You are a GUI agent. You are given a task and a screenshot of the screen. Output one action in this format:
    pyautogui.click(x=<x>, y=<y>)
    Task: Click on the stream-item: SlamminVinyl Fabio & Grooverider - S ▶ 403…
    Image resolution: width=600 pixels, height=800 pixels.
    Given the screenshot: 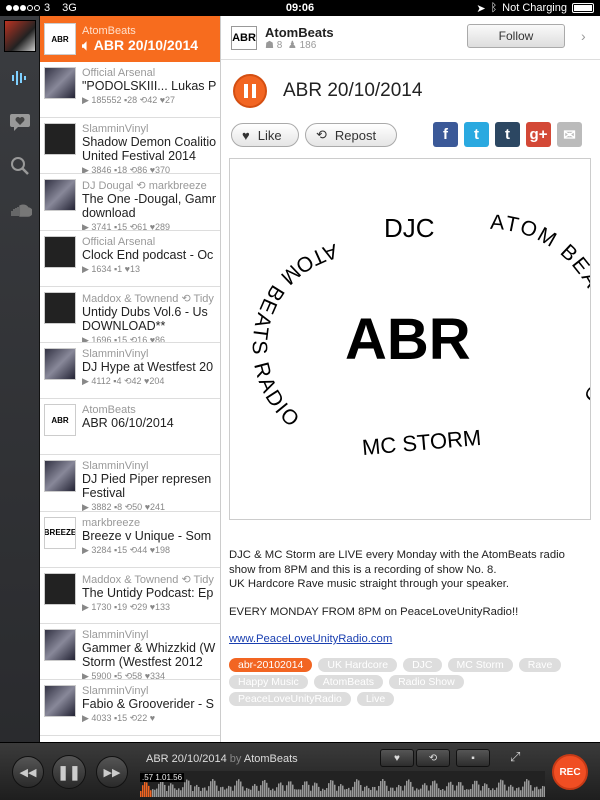 What is the action you would take?
    pyautogui.click(x=130, y=708)
    